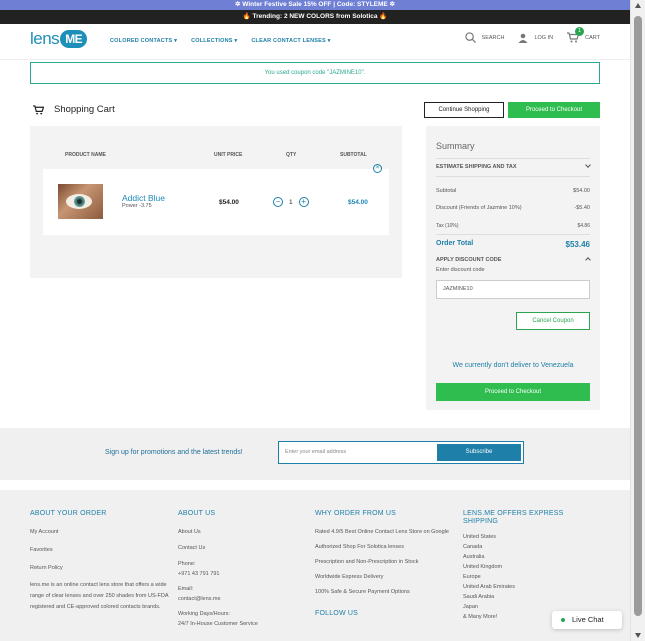 Image resolution: width=645 pixels, height=641 pixels. Describe the element at coordinates (455, 146) in the screenshot. I see `summary-title: Summary` at that location.